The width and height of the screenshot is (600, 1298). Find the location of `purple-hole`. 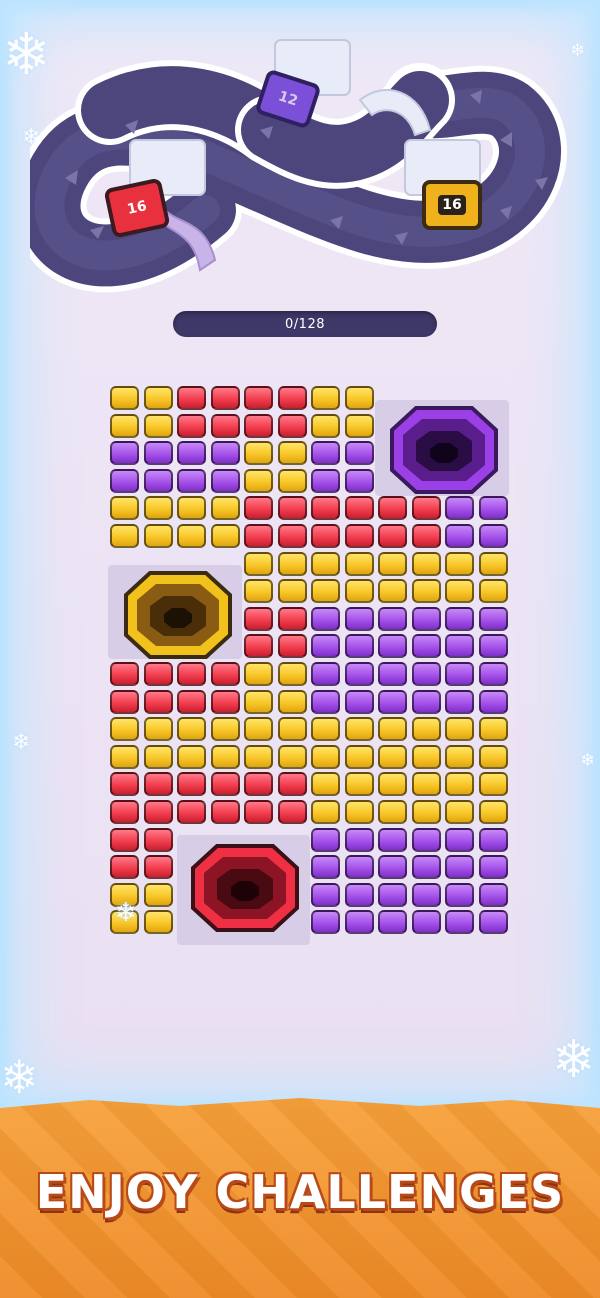

purple-hole is located at coordinates (444, 450).